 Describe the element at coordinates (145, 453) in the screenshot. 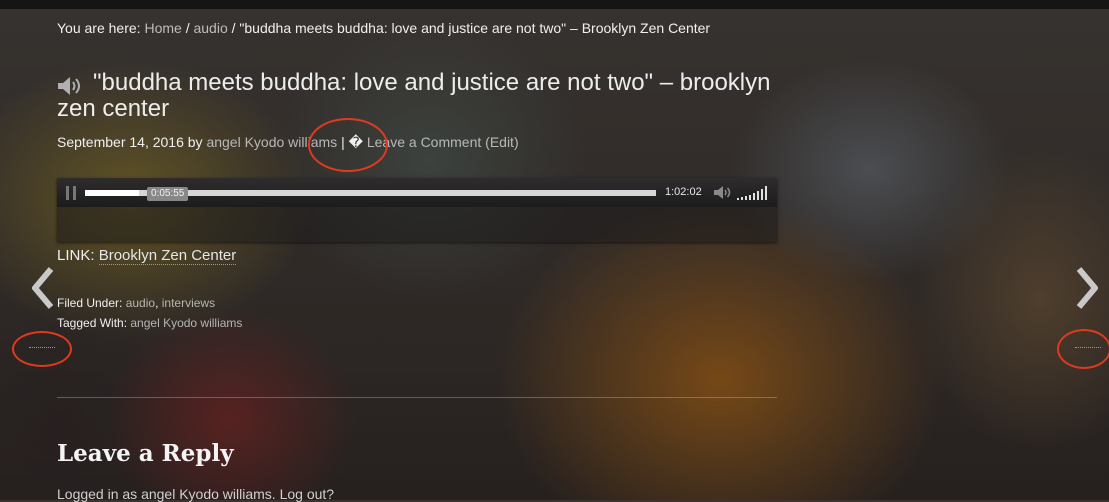

I see `leave-reply-heading: Leave a Reply` at that location.